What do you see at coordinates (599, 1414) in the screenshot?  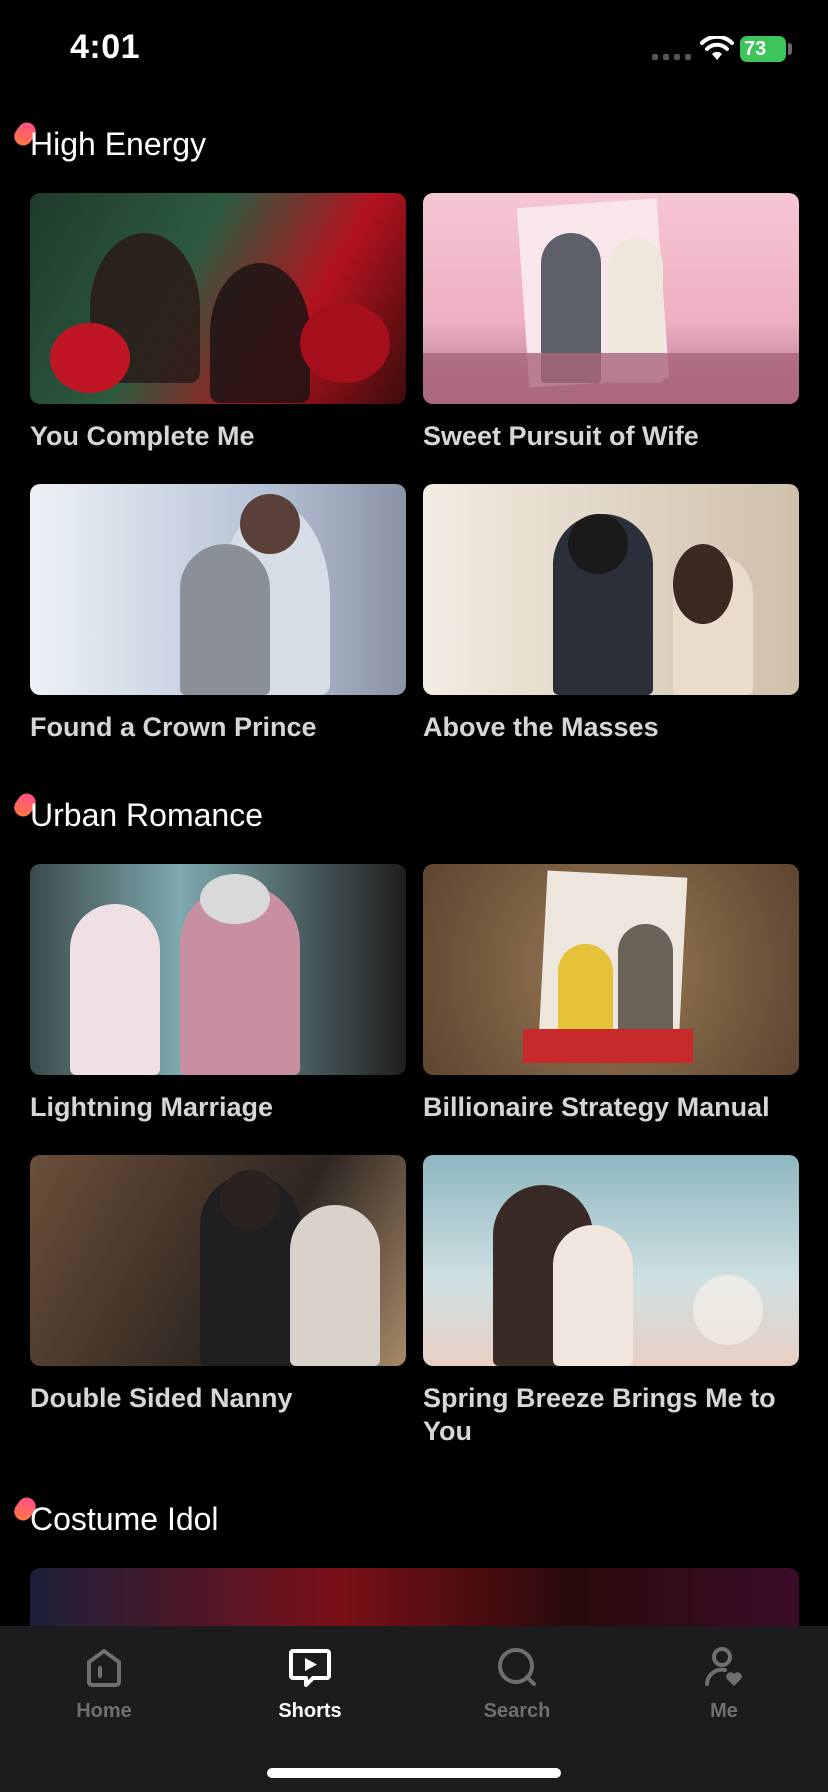 I see `drama-title: Spring Breeze Brings Me to You` at bounding box center [599, 1414].